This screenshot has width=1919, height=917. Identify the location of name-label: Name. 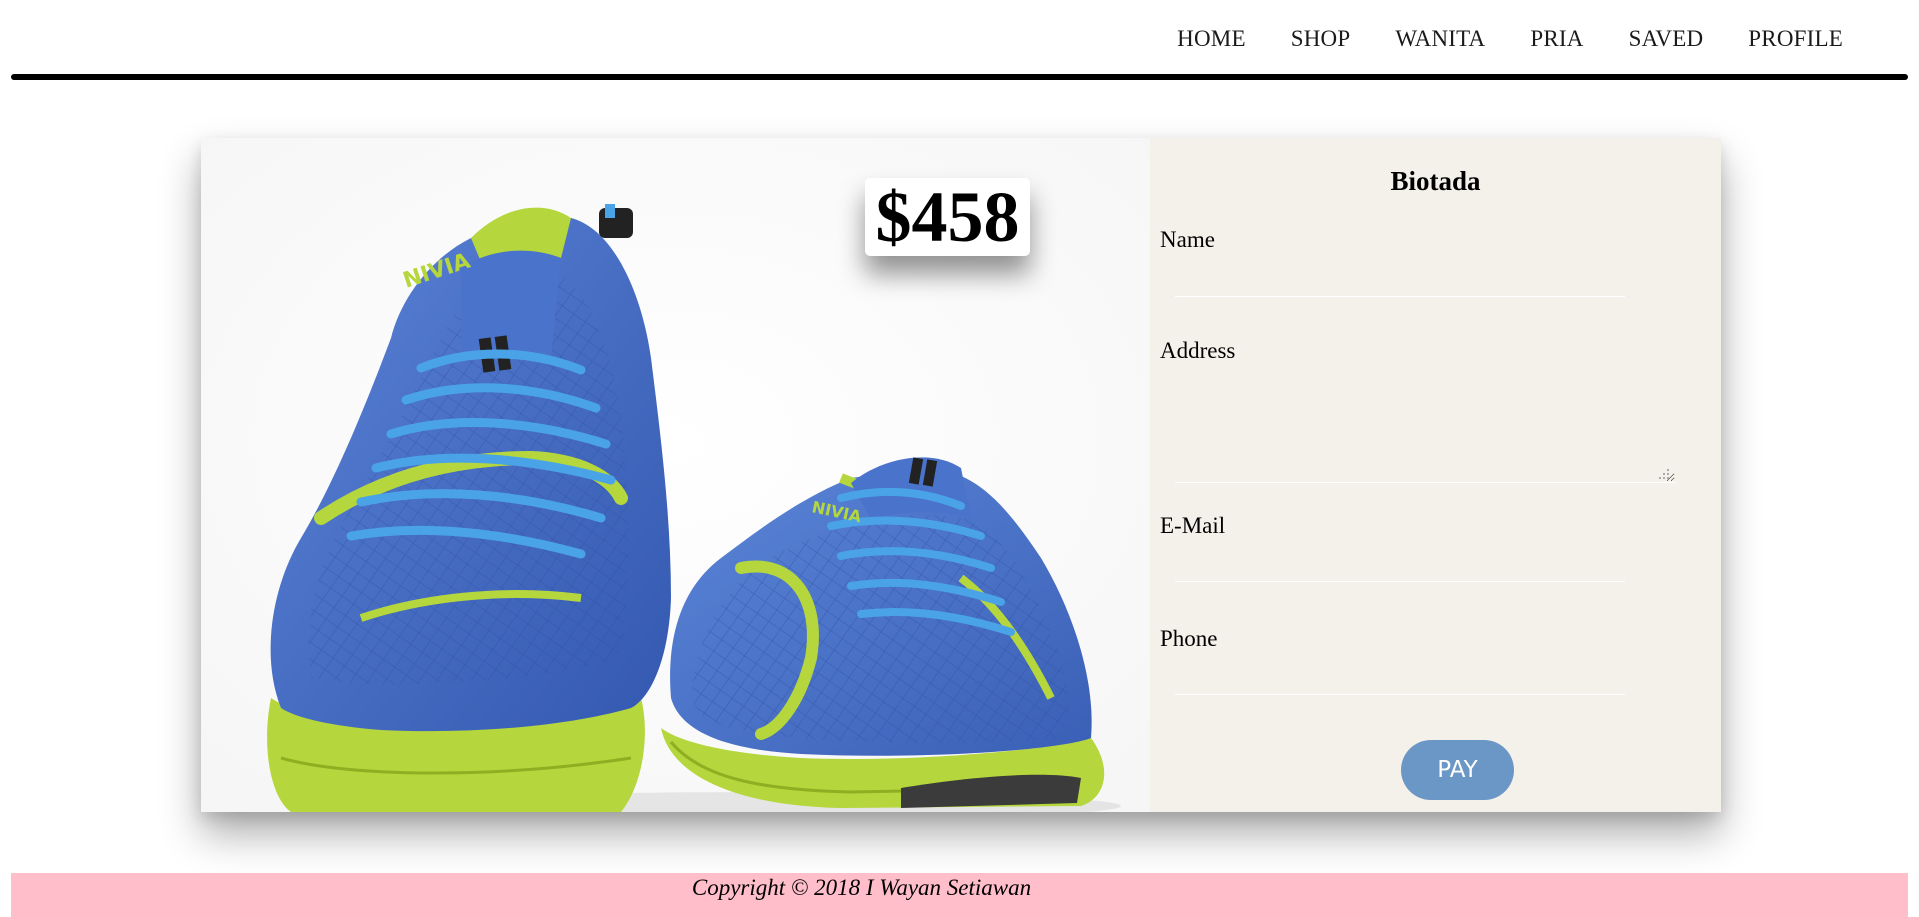
(1187, 239).